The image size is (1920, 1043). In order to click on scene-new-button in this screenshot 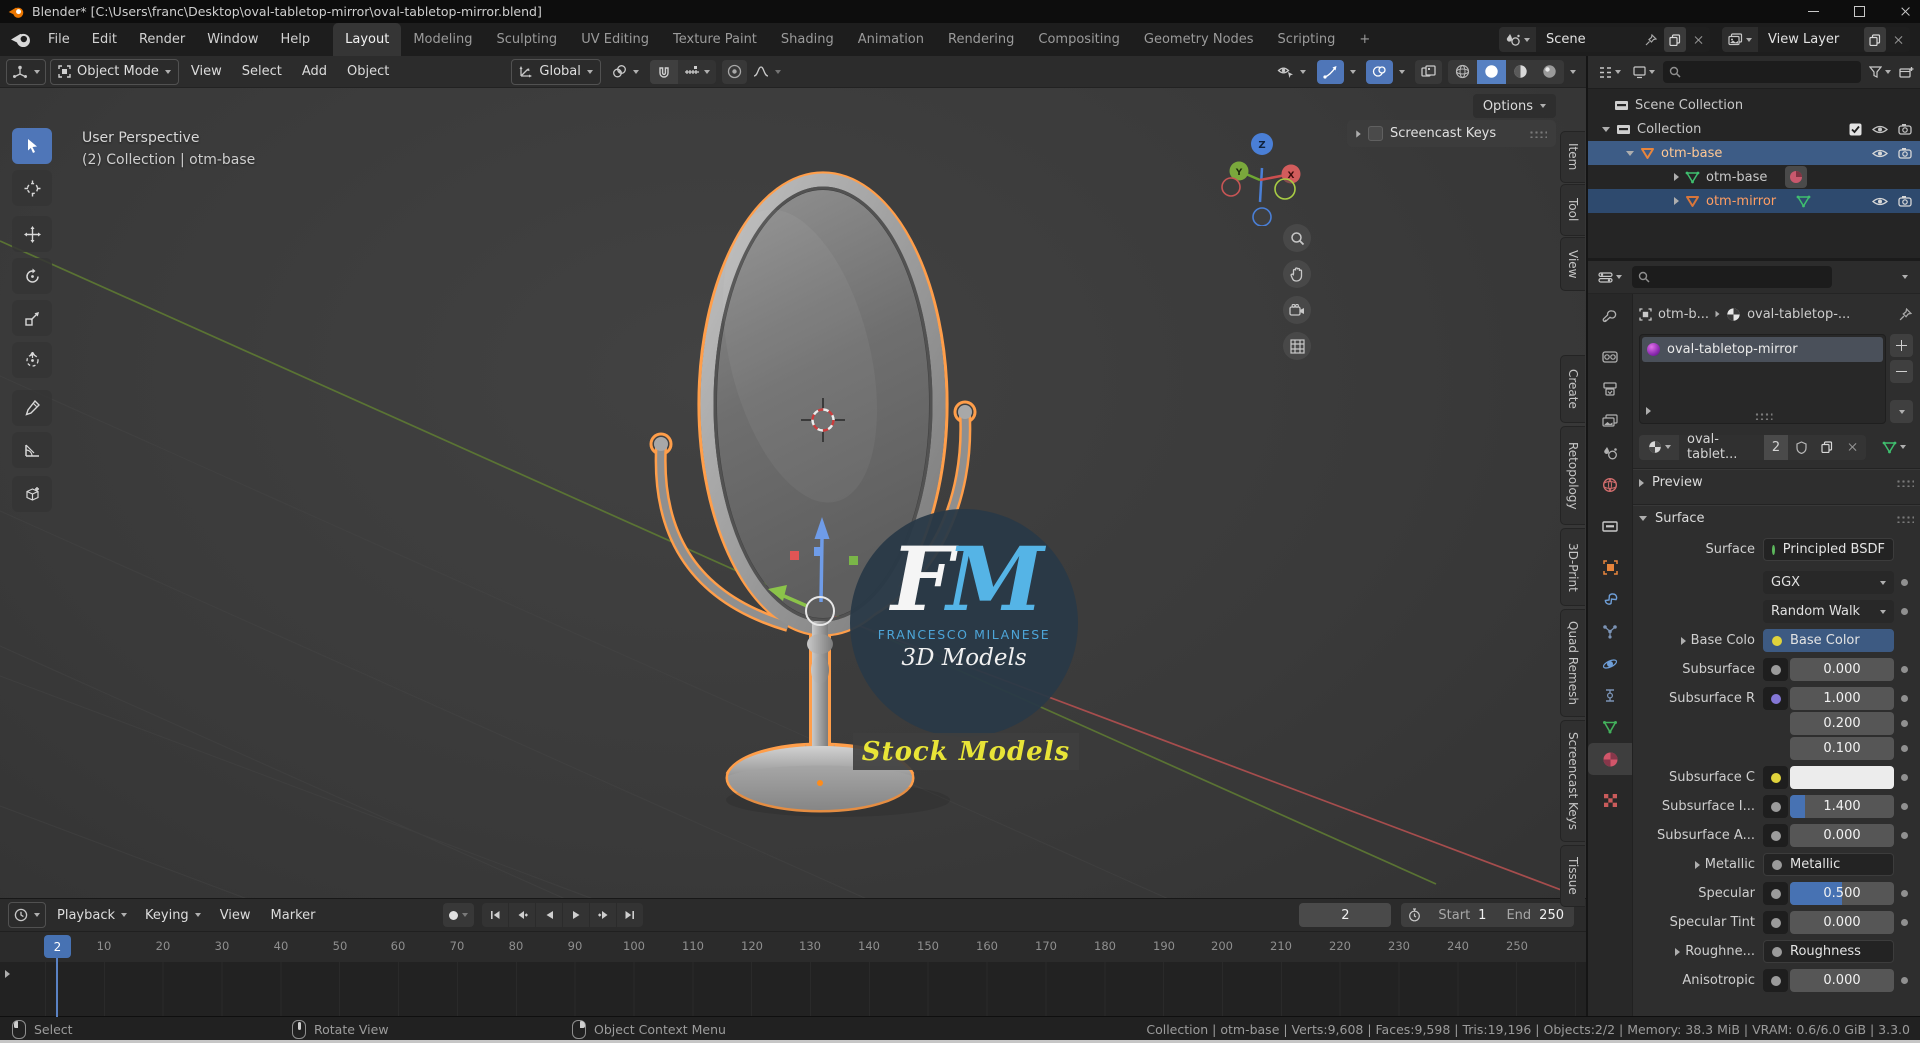, I will do `click(1675, 39)`.